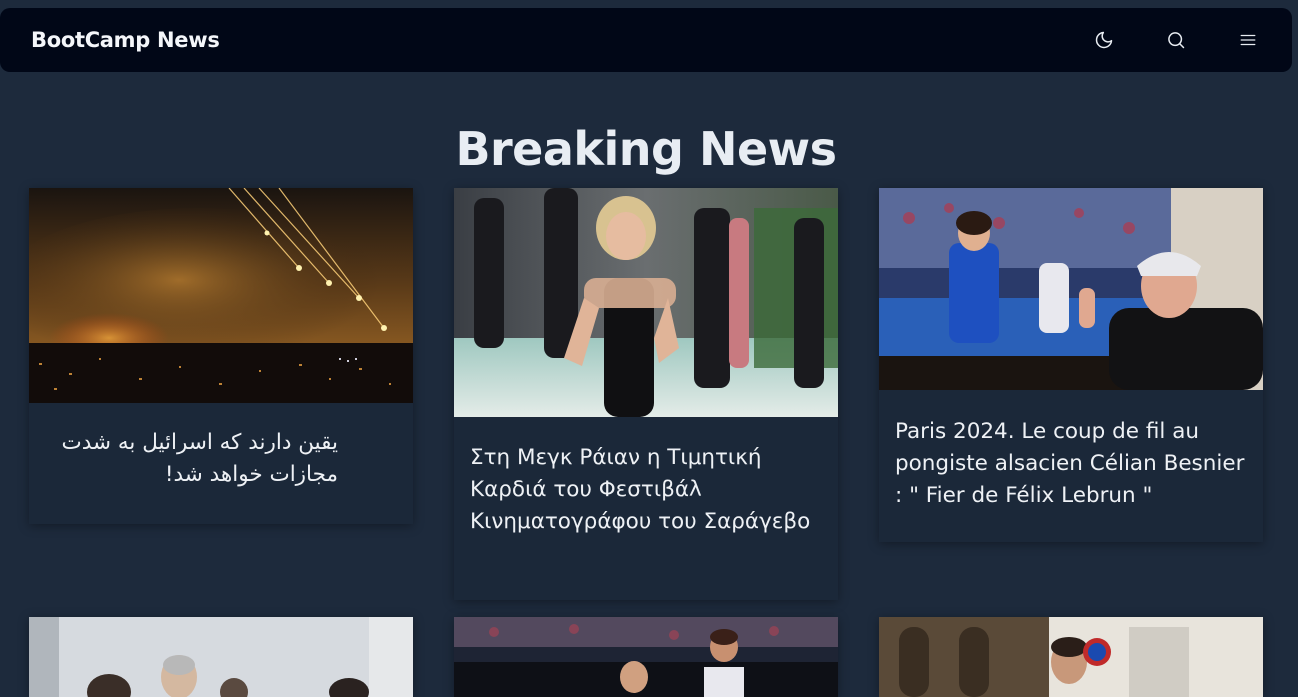 Image resolution: width=1298 pixels, height=697 pixels. I want to click on top-navbar: BootCamp News, so click(646, 40).